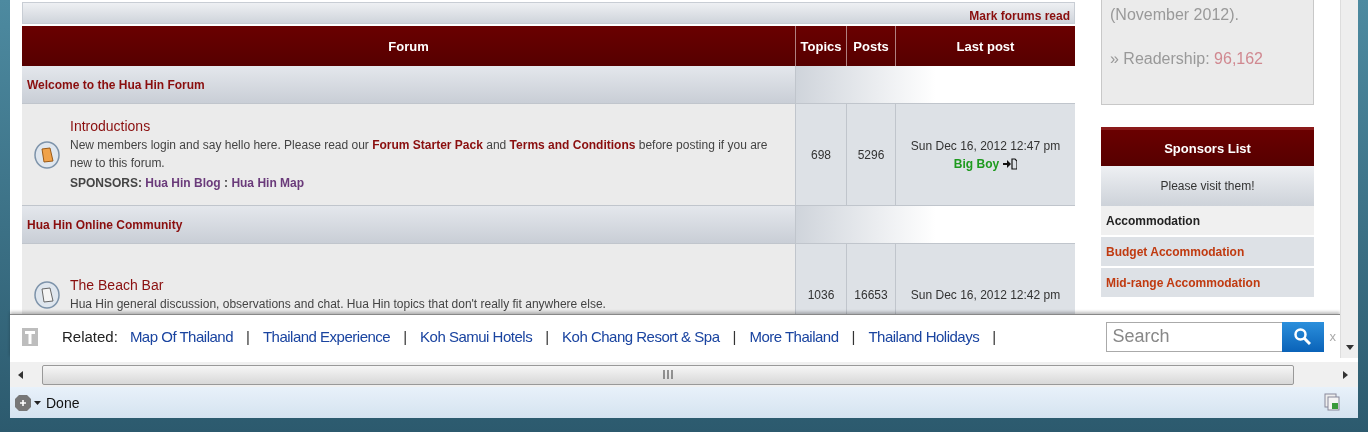  What do you see at coordinates (1349, 179) in the screenshot?
I see `vertical-scrollbar` at bounding box center [1349, 179].